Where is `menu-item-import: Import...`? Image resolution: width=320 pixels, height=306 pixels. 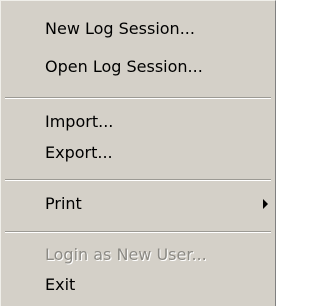 menu-item-import: Import... is located at coordinates (138, 122).